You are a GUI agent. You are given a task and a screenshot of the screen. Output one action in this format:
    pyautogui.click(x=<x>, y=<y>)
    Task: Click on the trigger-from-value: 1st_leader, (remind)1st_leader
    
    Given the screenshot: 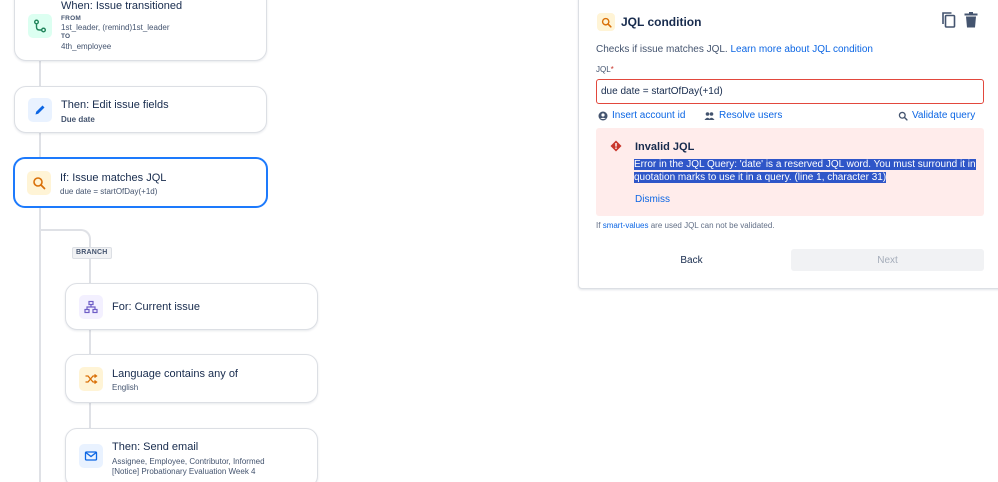 What is the action you would take?
    pyautogui.click(x=115, y=27)
    